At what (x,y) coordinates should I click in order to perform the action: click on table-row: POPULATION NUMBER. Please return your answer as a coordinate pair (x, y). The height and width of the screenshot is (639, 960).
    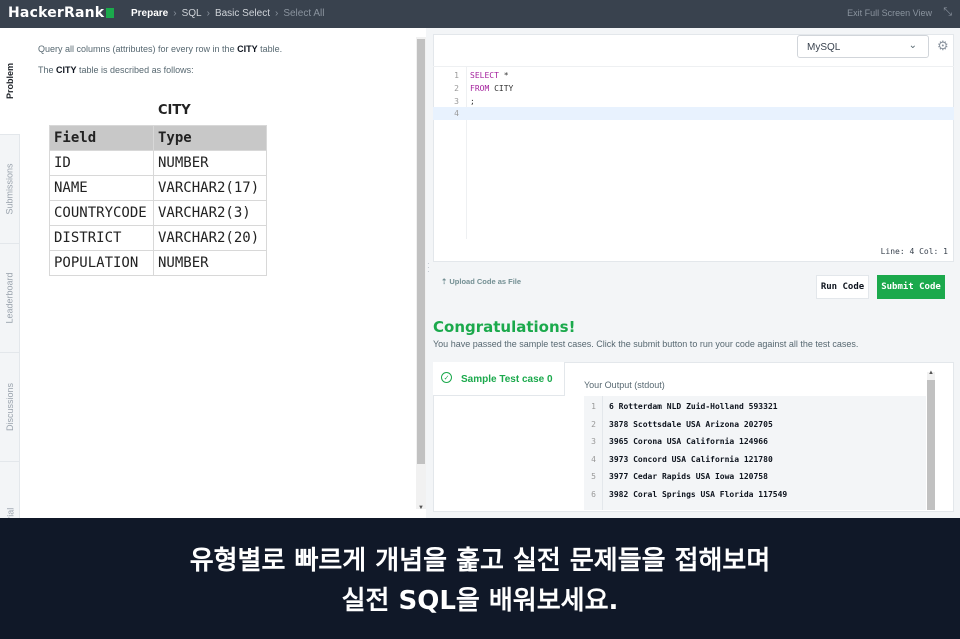
    Looking at the image, I should click on (158, 263).